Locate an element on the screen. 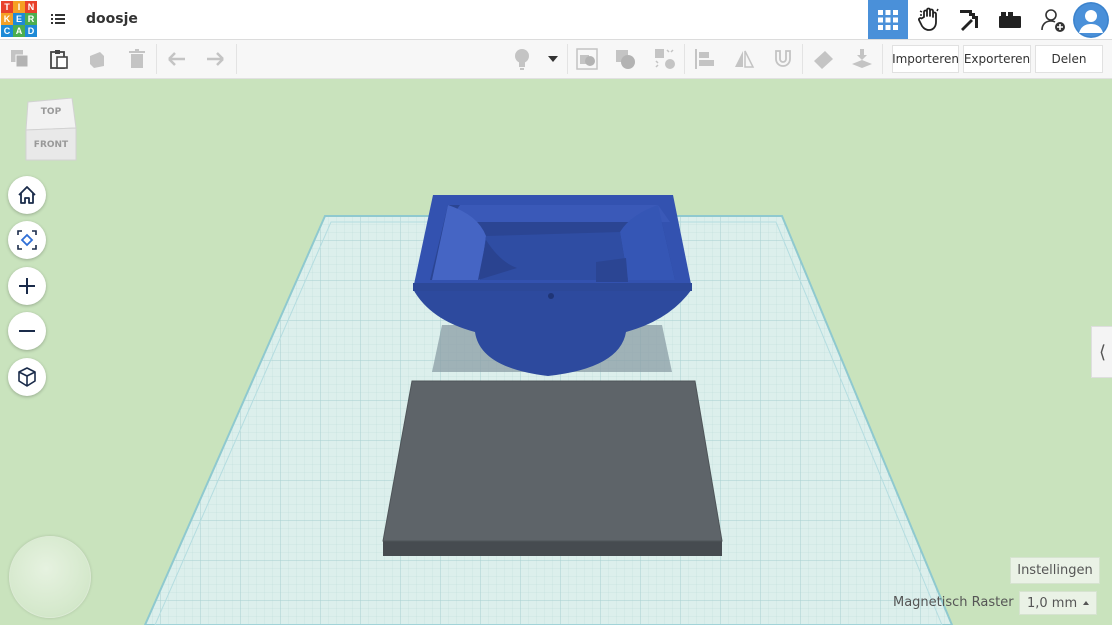  zoom-in-button is located at coordinates (27, 286).